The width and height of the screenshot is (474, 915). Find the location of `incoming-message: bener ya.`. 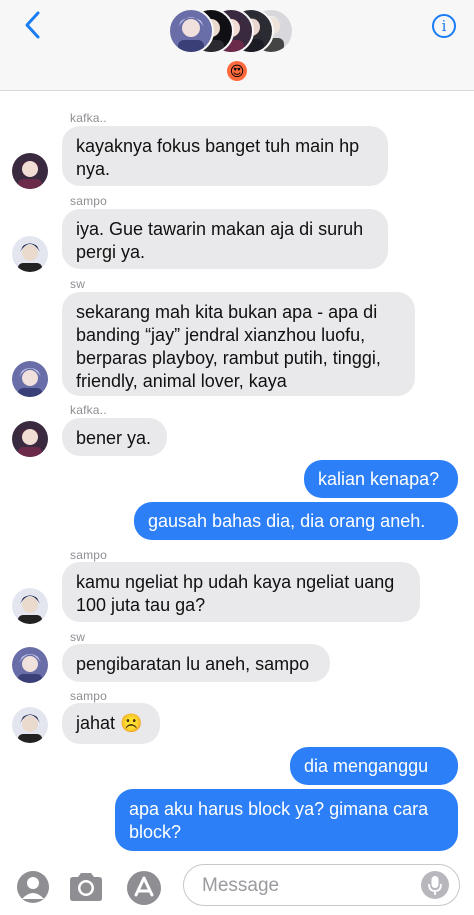

incoming-message: bener ya. is located at coordinates (114, 437).